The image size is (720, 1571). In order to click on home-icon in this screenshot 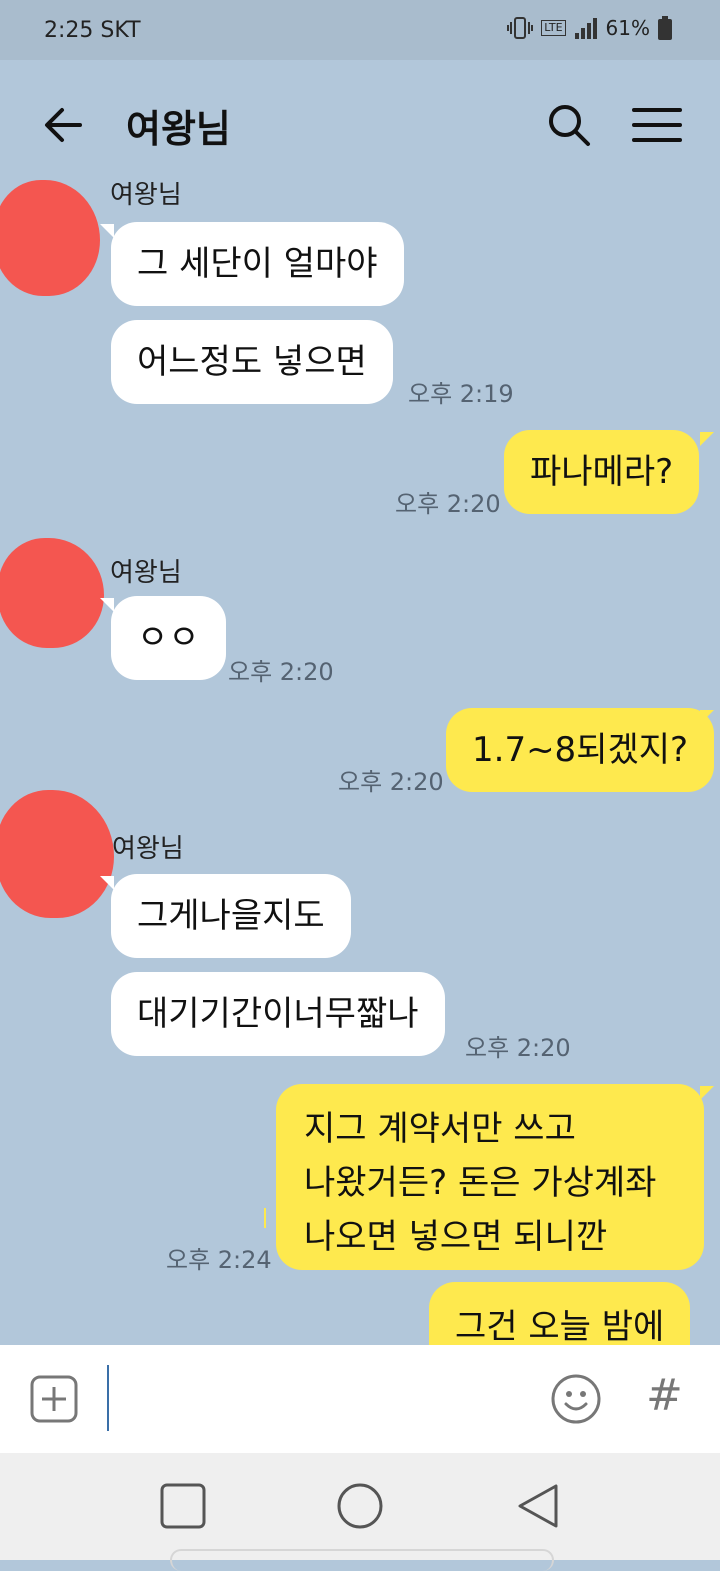, I will do `click(360, 1506)`.